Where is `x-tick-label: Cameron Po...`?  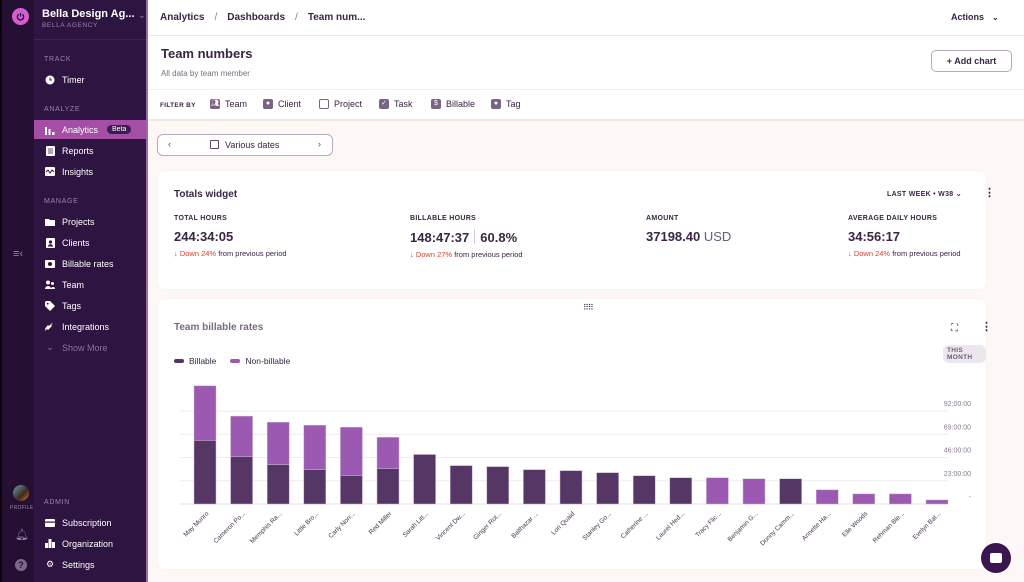
x-tick-label: Cameron Po... is located at coordinates (229, 527).